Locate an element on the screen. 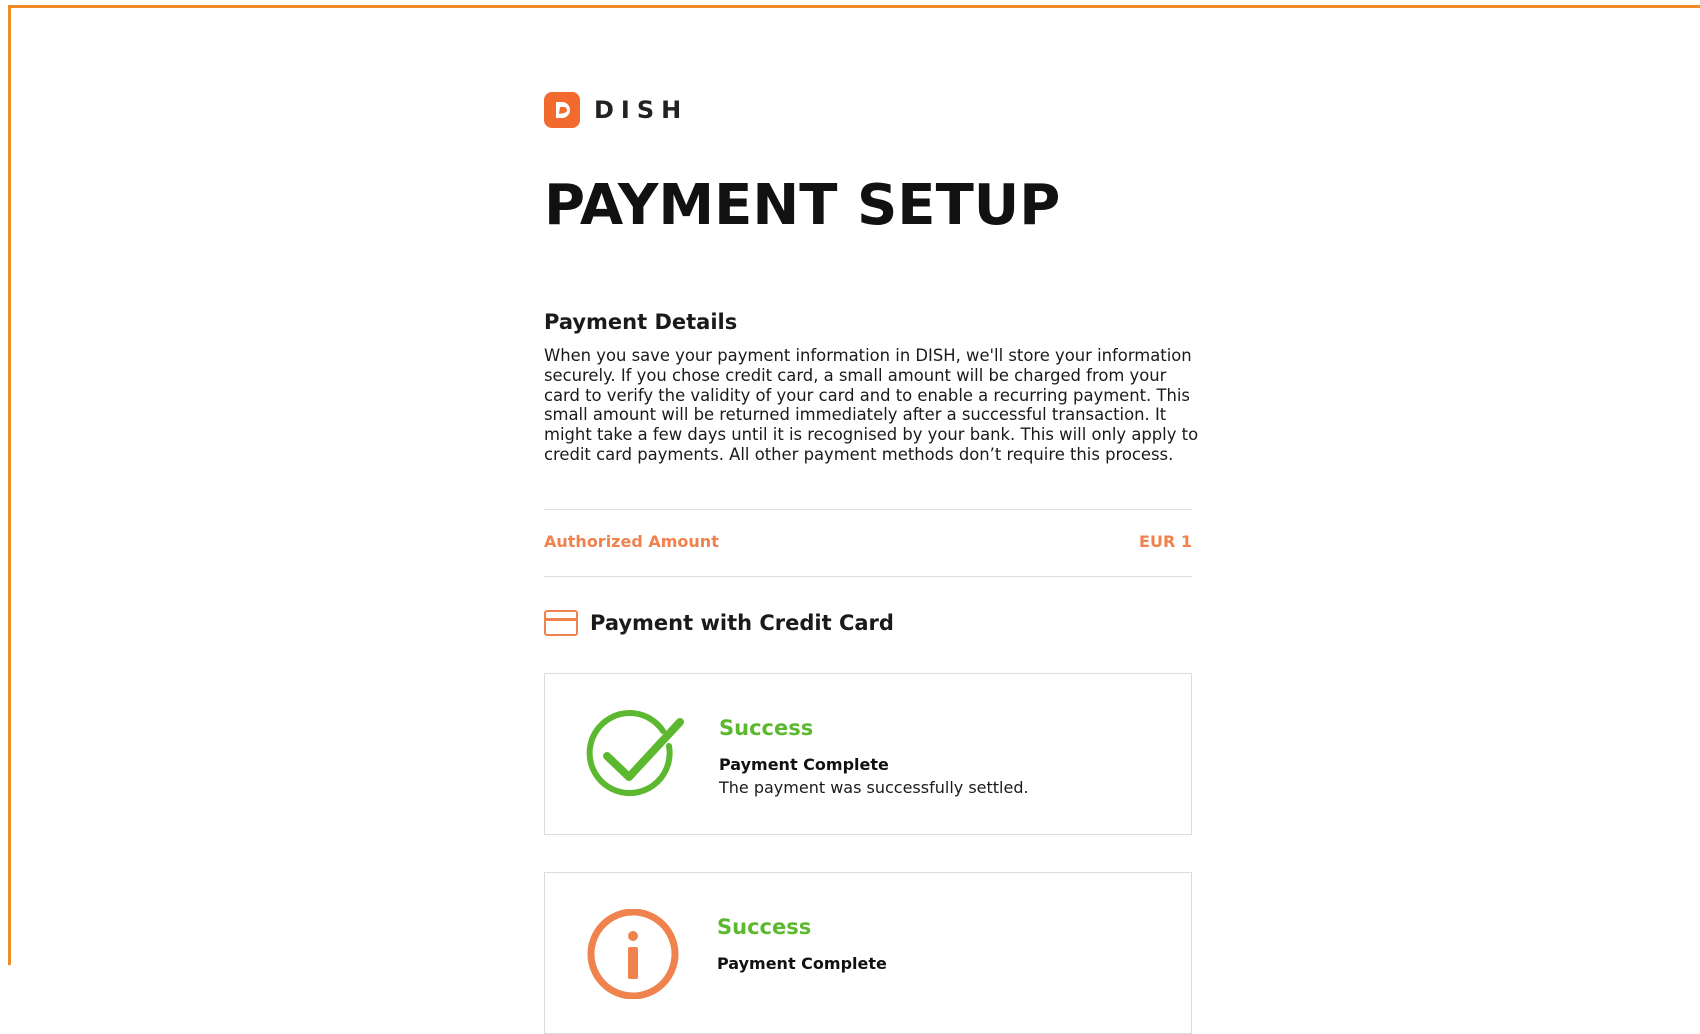  status-card-info: Success Payment Complete is located at coordinates (868, 953).